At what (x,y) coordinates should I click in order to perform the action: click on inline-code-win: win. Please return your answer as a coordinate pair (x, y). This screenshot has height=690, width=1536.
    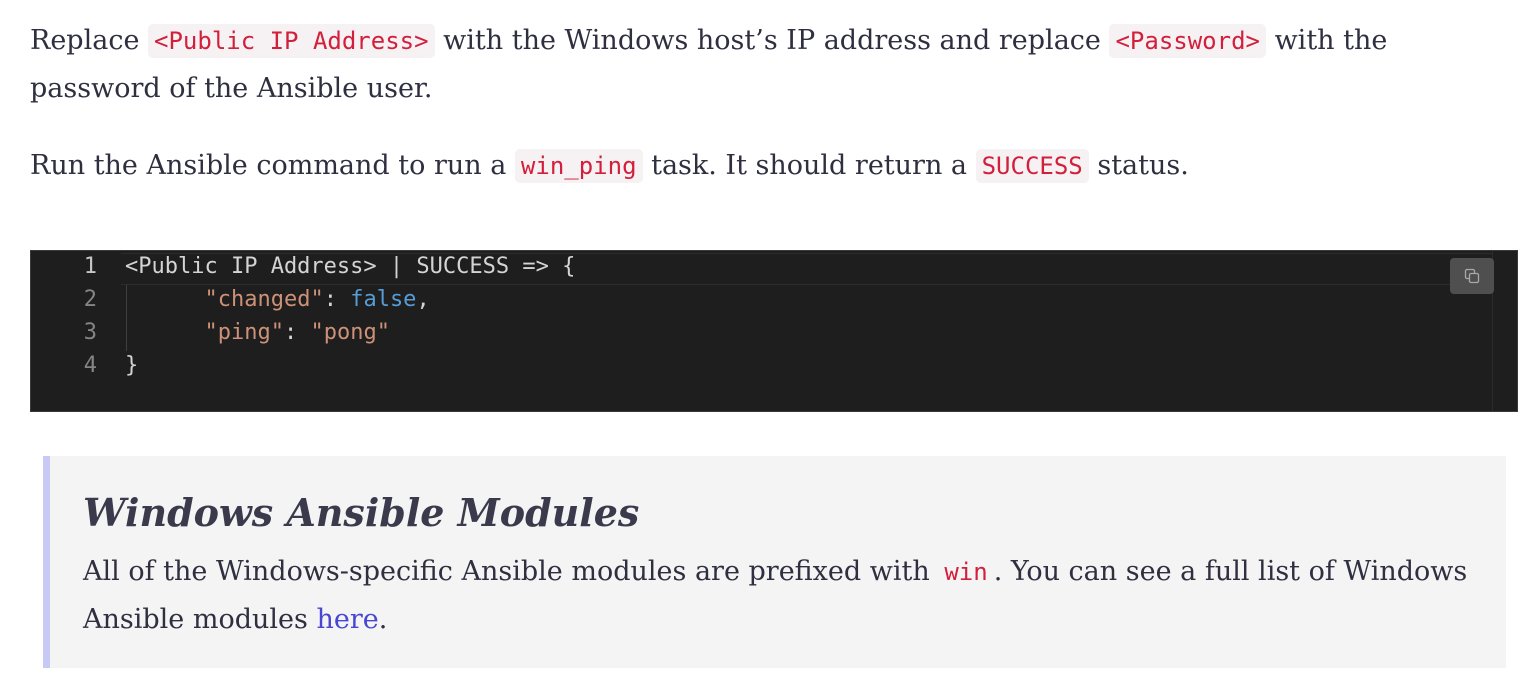
    Looking at the image, I should click on (966, 572).